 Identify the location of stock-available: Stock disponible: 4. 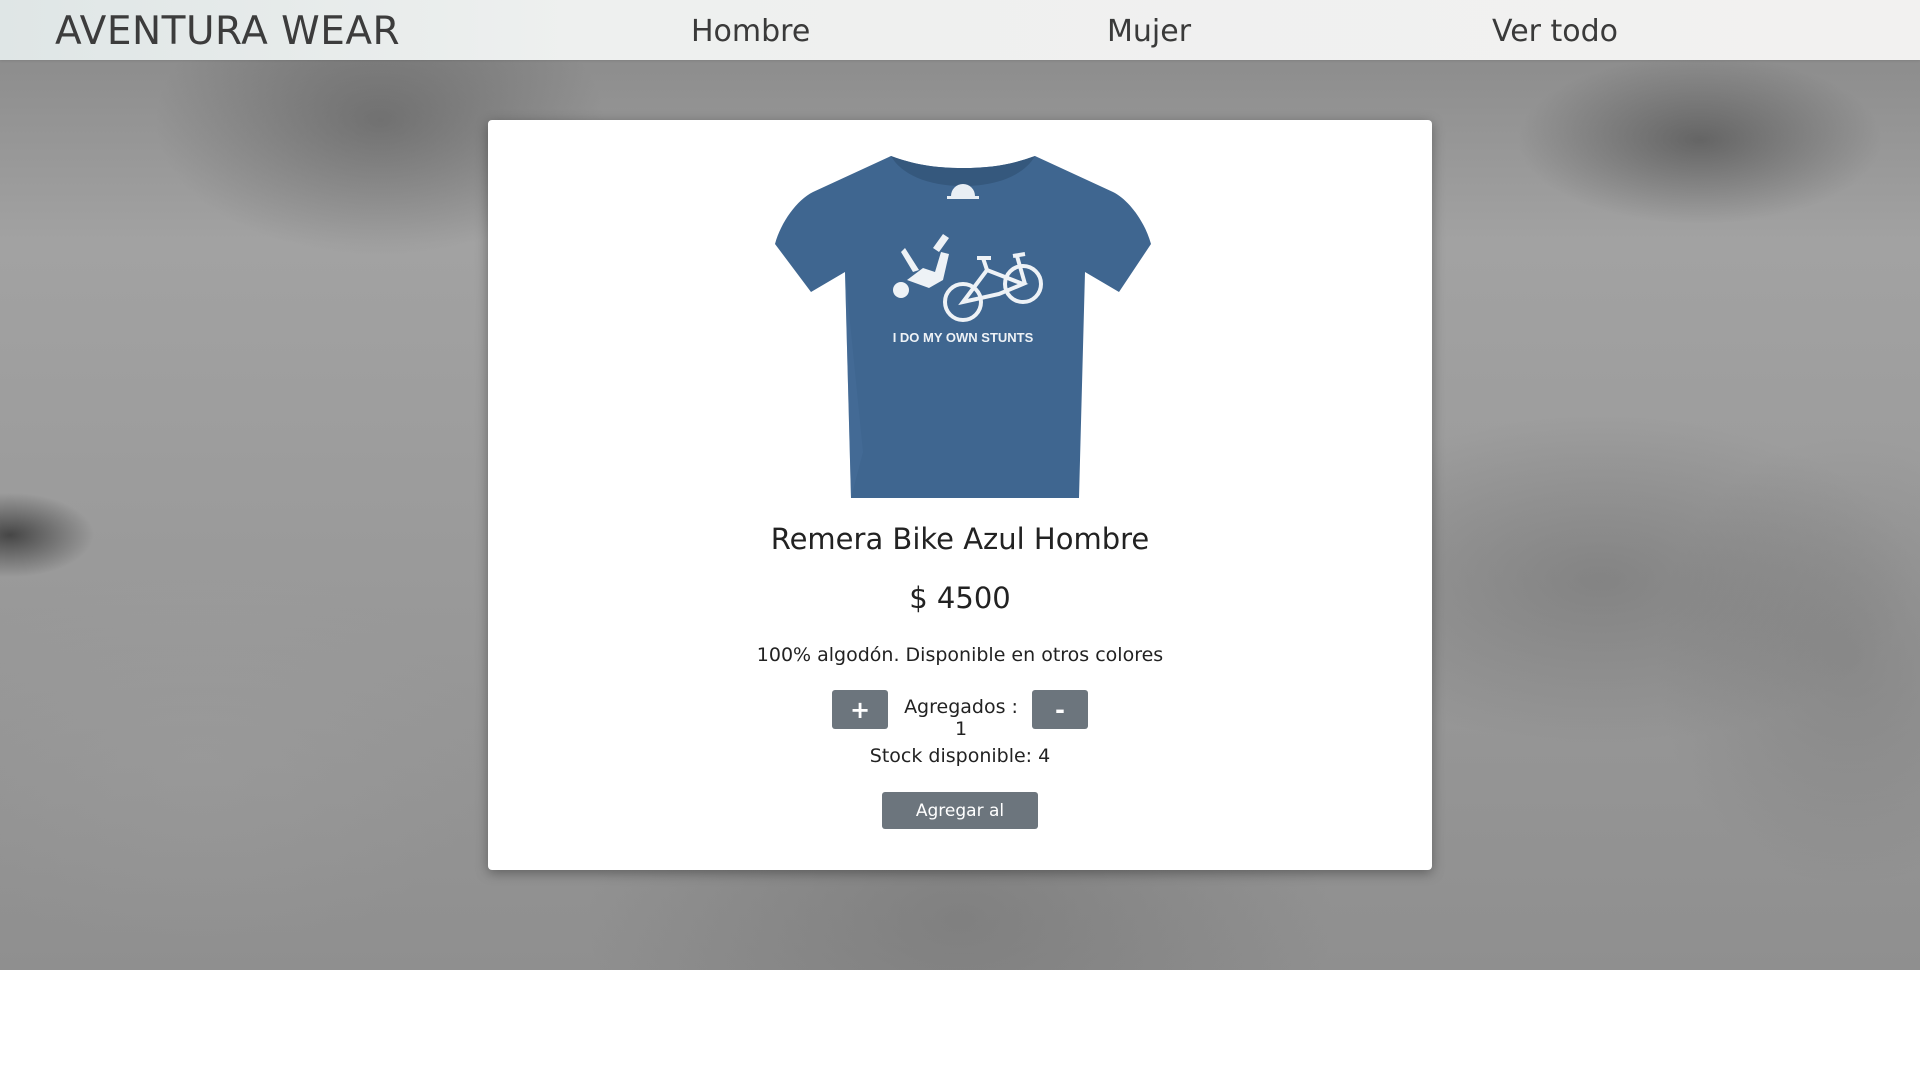
(960, 756).